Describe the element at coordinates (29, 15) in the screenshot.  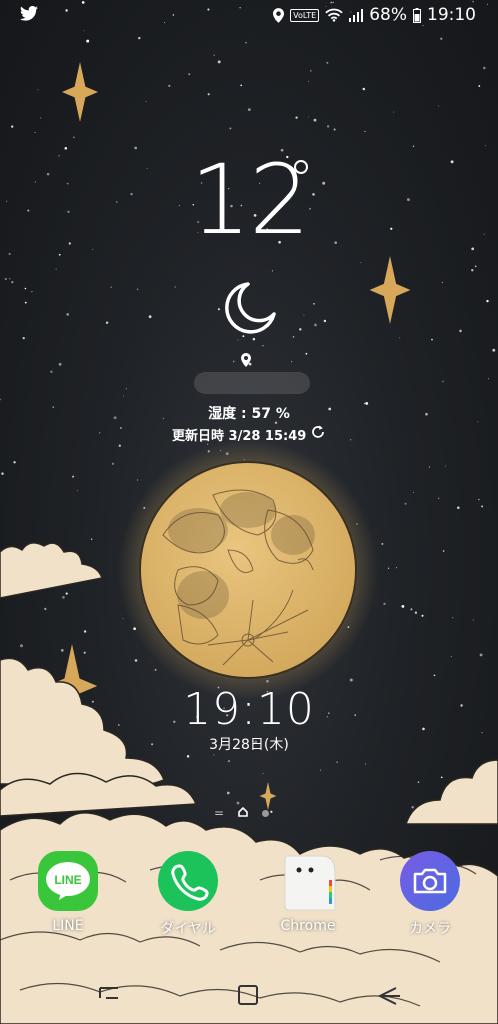
I see `twitter-icon` at that location.